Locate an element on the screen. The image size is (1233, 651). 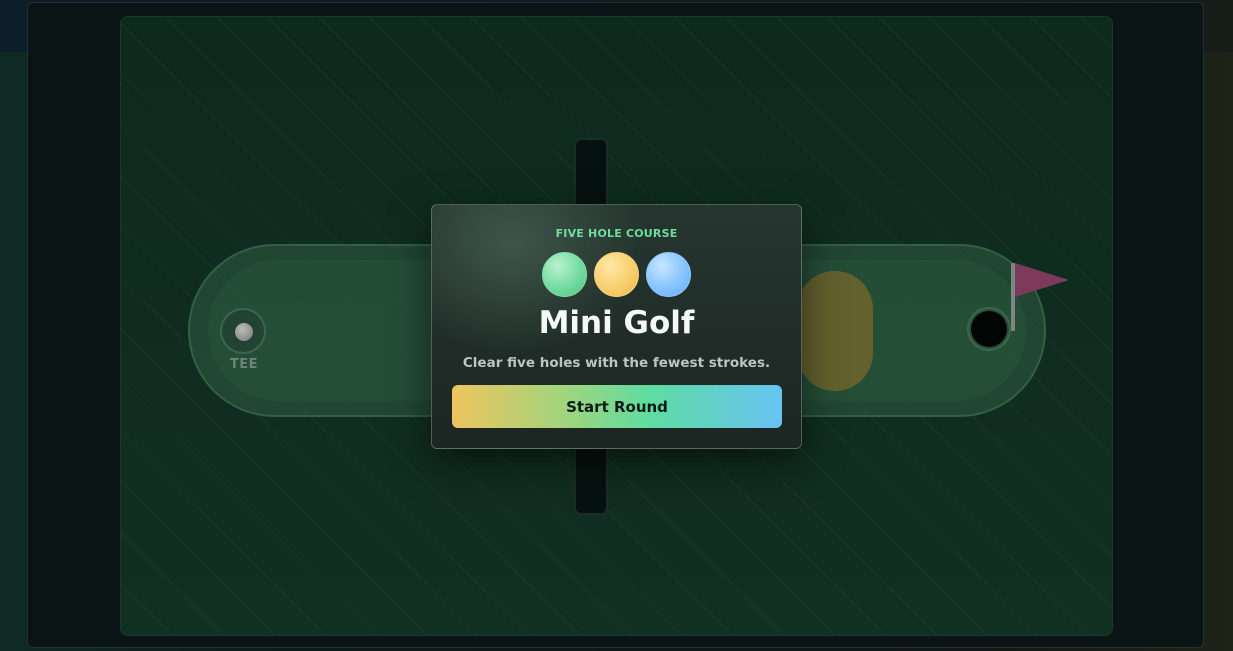
ball-icons is located at coordinates (616, 274).